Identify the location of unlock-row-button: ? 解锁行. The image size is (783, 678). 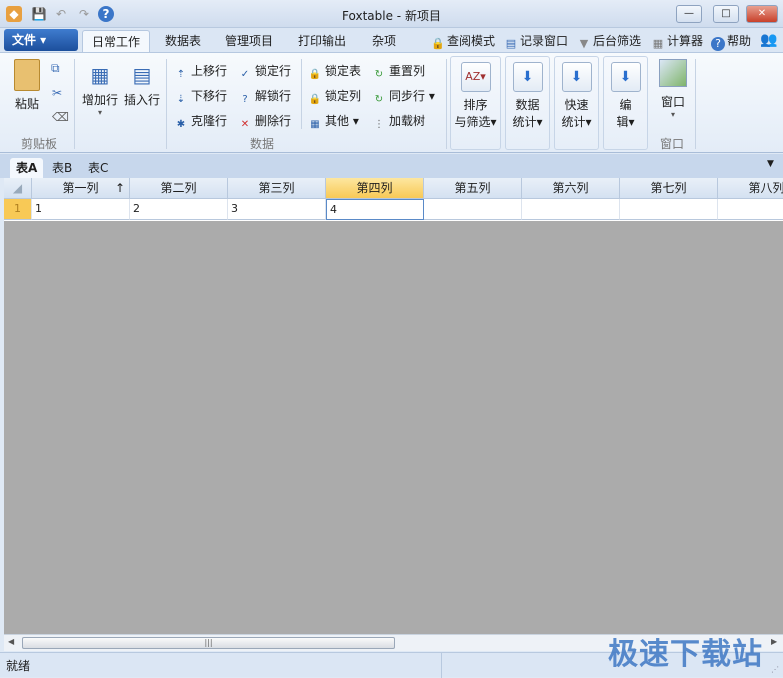
(264, 97).